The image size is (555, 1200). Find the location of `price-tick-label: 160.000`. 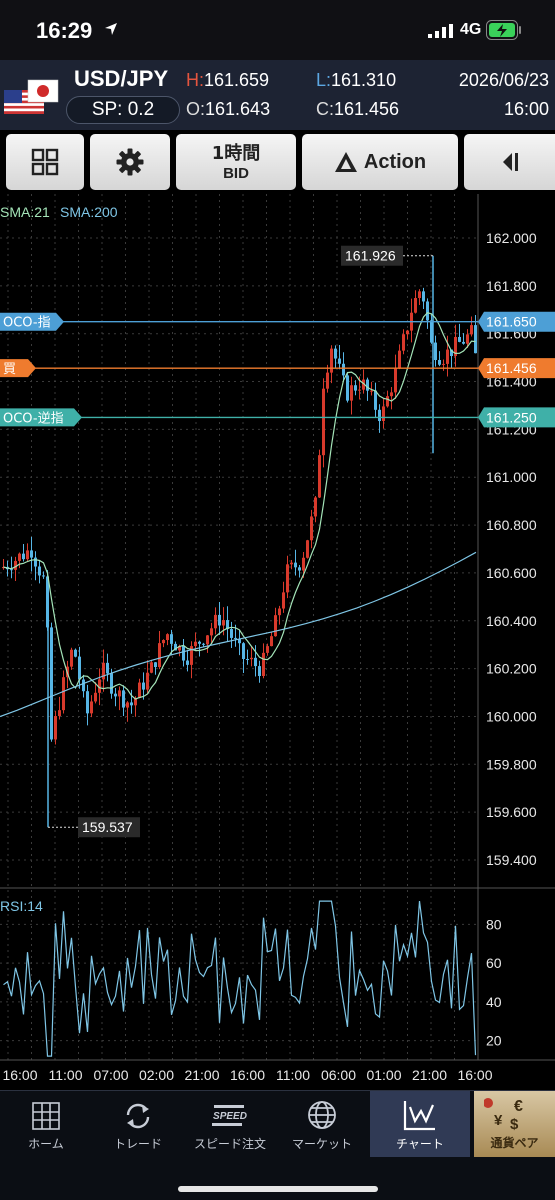

price-tick-label: 160.000 is located at coordinates (511, 716).